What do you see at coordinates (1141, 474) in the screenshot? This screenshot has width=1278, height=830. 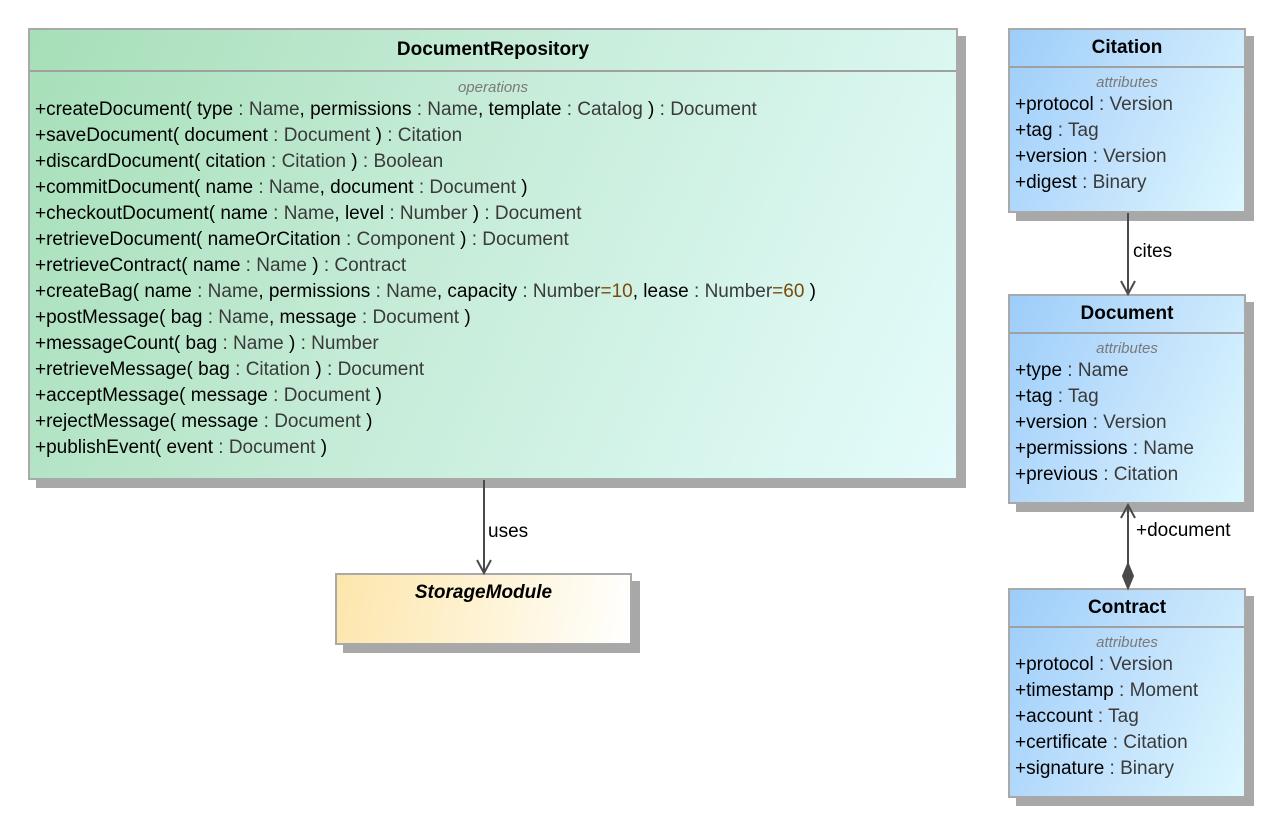 I see `attribute-type: : Citation` at bounding box center [1141, 474].